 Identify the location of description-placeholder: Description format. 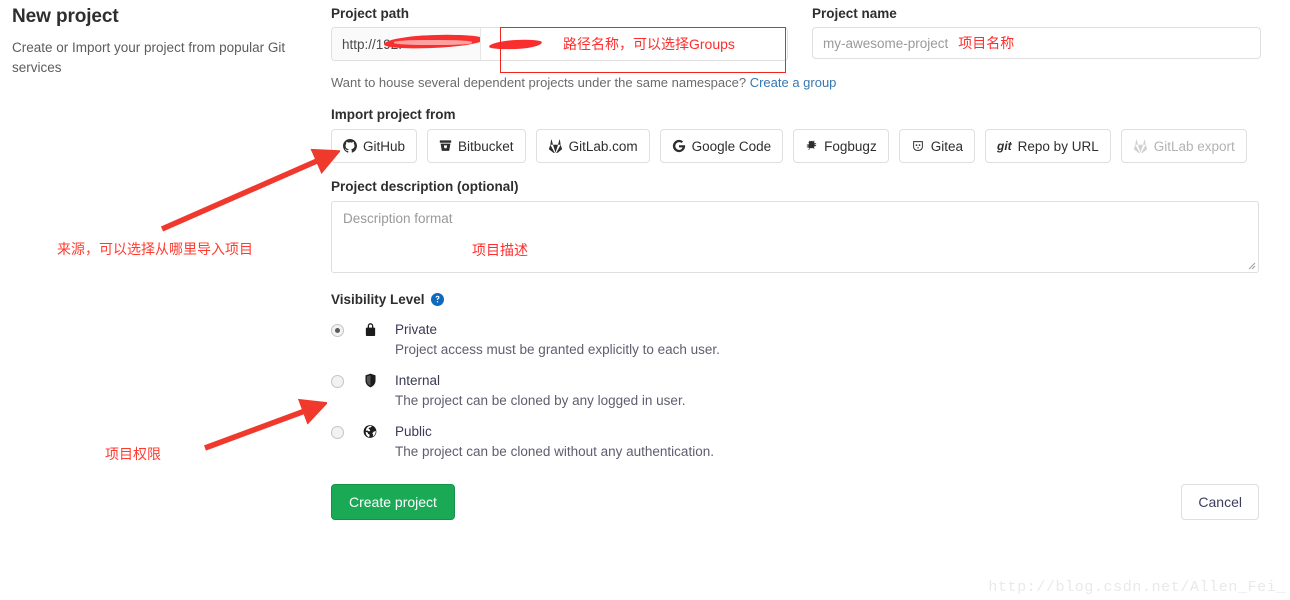
(398, 218).